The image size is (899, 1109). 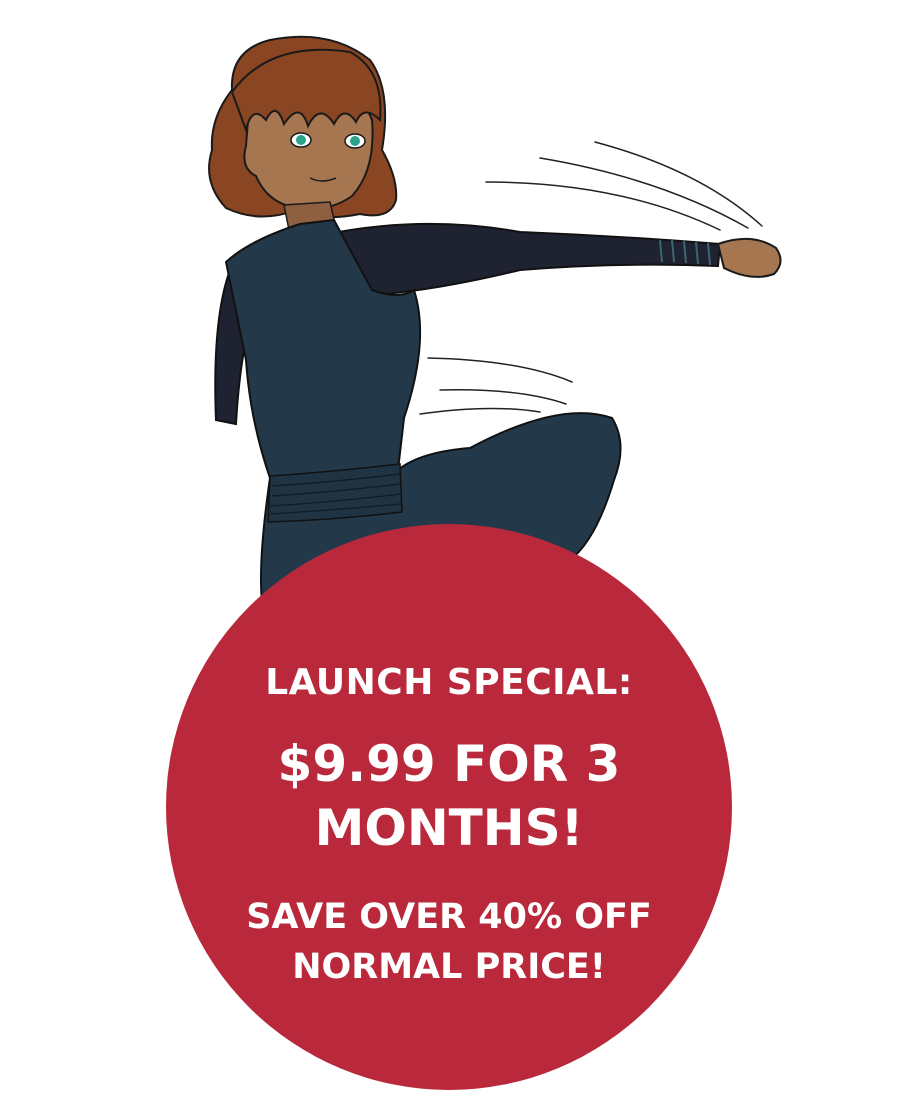 What do you see at coordinates (449, 796) in the screenshot?
I see `promo-offer: $9.99 FOR 3 MONTHS!` at bounding box center [449, 796].